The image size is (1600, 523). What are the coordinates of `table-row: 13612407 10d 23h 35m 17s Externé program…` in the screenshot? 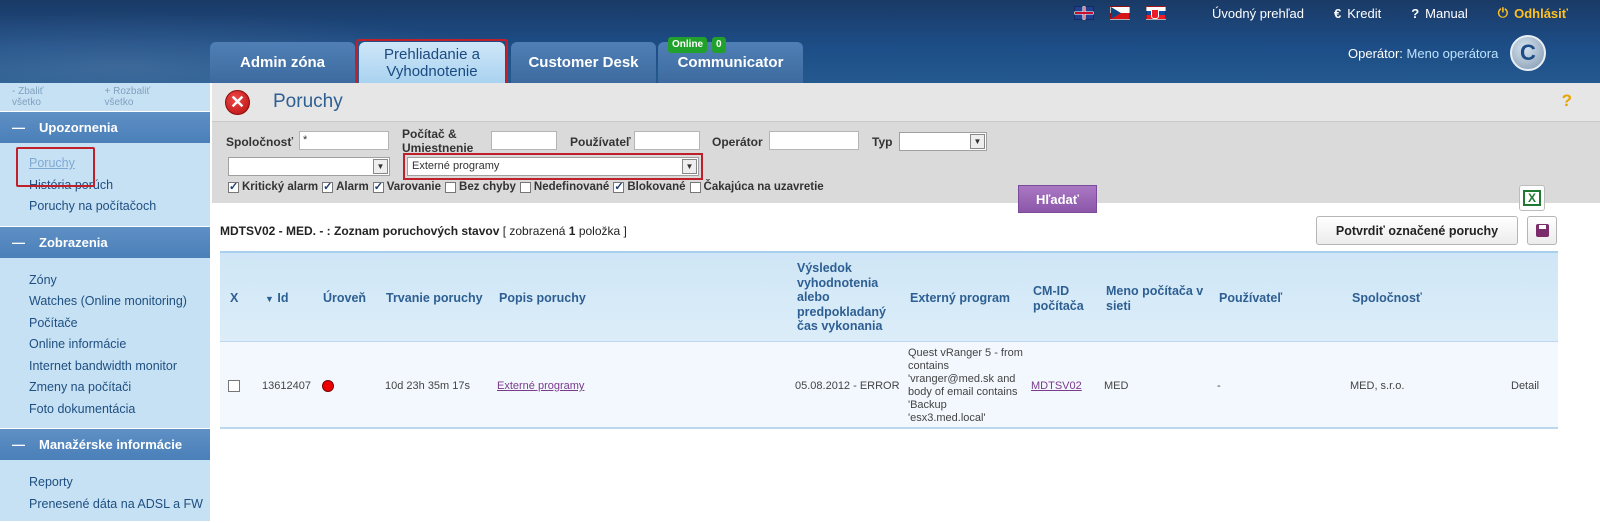 It's located at (889, 385).